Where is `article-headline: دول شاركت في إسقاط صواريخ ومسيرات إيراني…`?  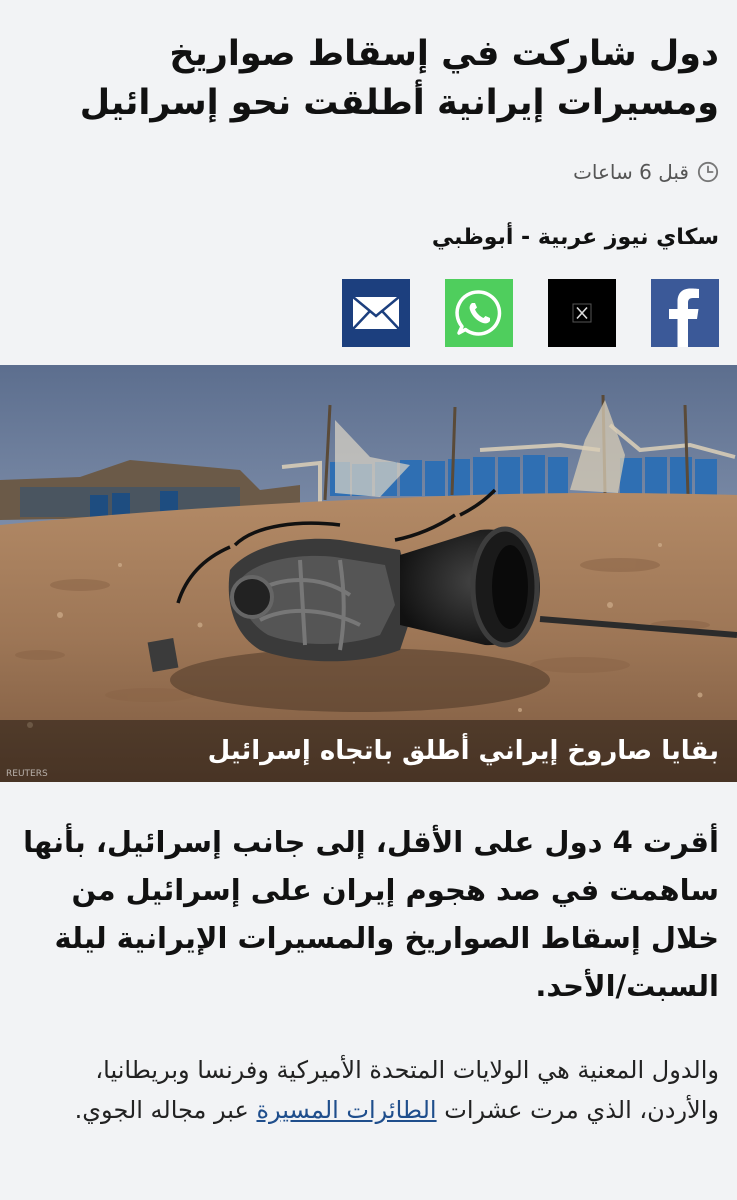
article-headline: دول شاركت في إسقاط صواريخ ومسيرات إيراني… is located at coordinates (399, 78).